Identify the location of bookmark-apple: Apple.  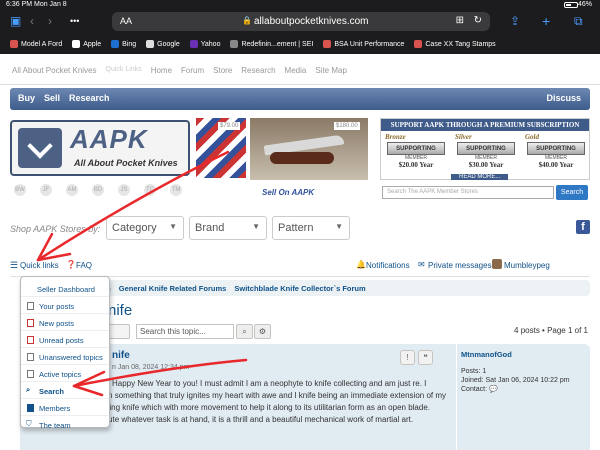
(86, 44).